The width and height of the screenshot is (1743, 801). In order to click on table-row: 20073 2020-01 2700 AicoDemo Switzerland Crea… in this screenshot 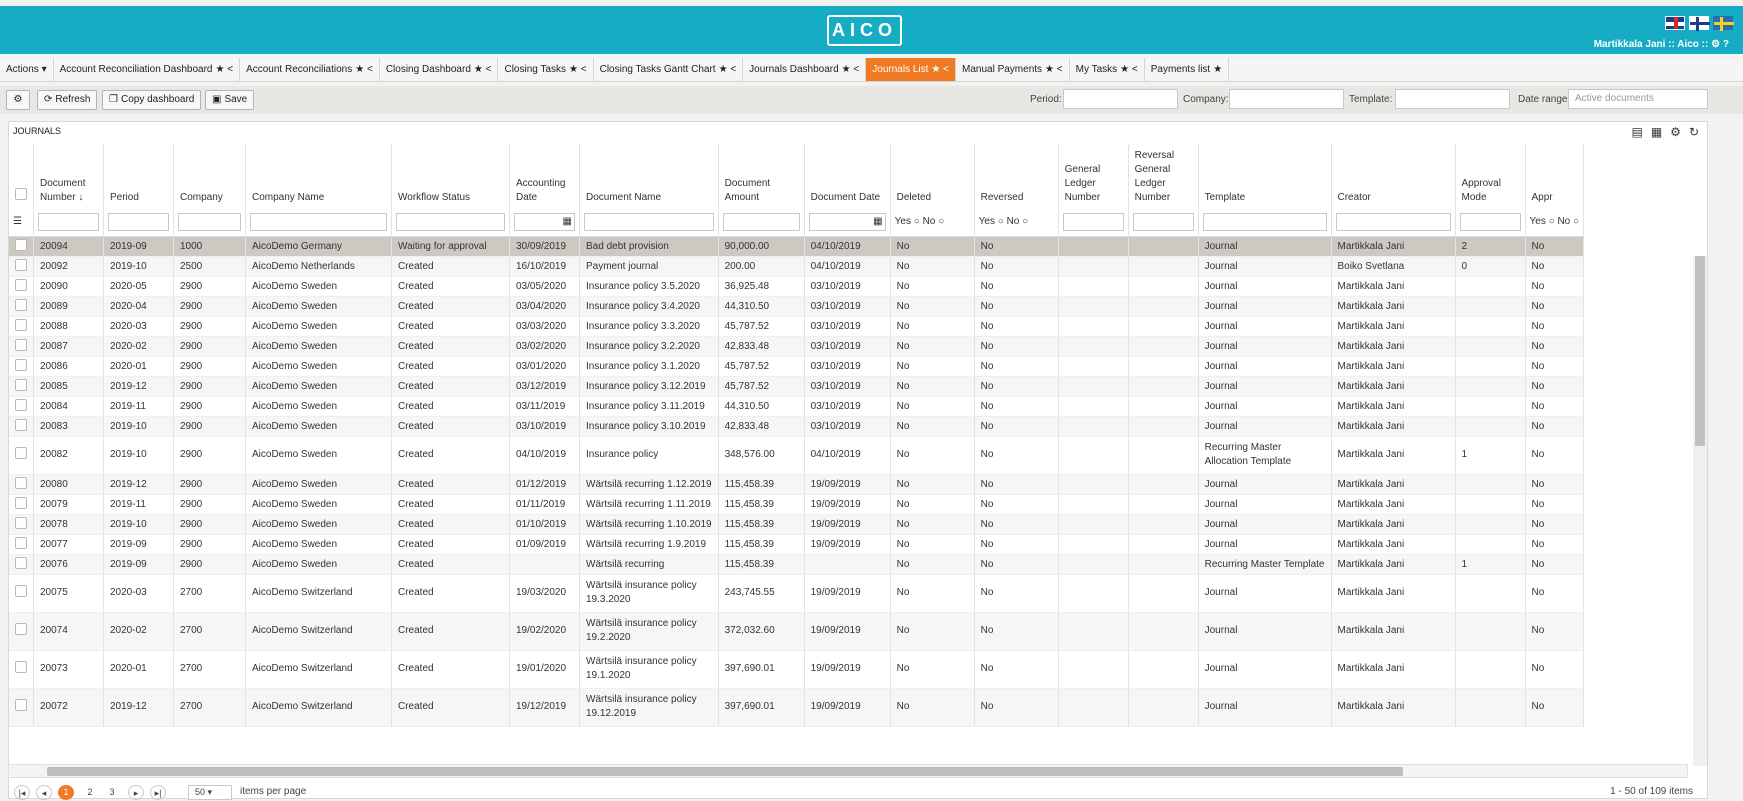, I will do `click(797, 669)`.